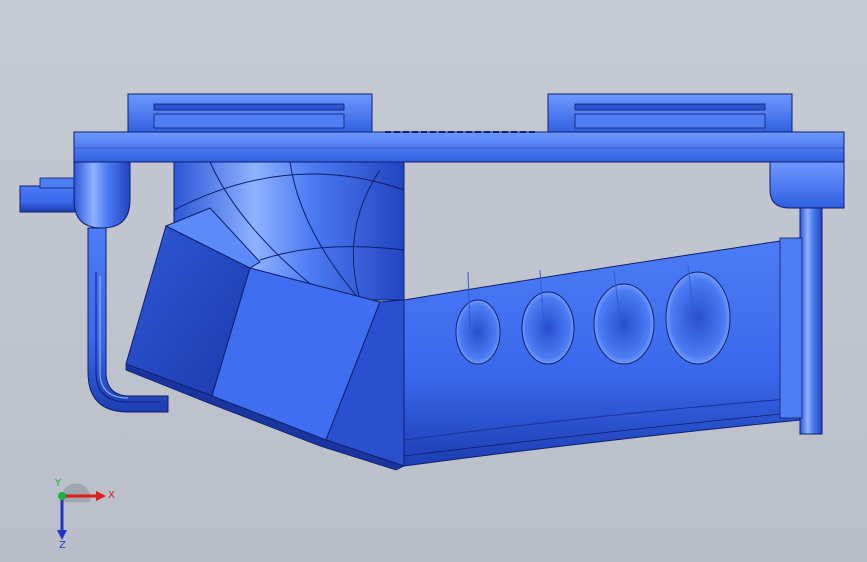 The image size is (867, 562). What do you see at coordinates (111, 495) in the screenshot?
I see `x-axis-label: X` at bounding box center [111, 495].